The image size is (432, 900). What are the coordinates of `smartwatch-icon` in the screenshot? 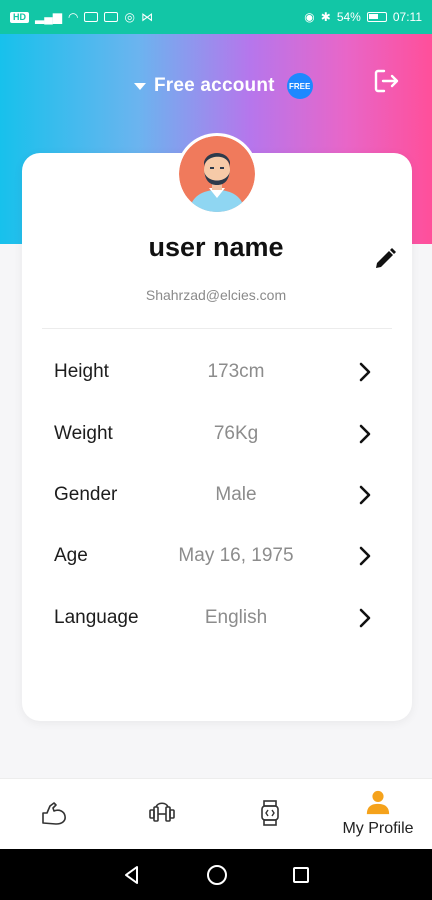 It's located at (270, 813).